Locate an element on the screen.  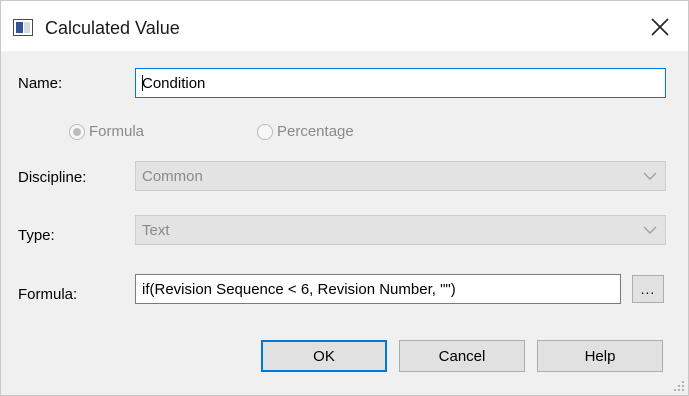
type-select: Text is located at coordinates (400, 230).